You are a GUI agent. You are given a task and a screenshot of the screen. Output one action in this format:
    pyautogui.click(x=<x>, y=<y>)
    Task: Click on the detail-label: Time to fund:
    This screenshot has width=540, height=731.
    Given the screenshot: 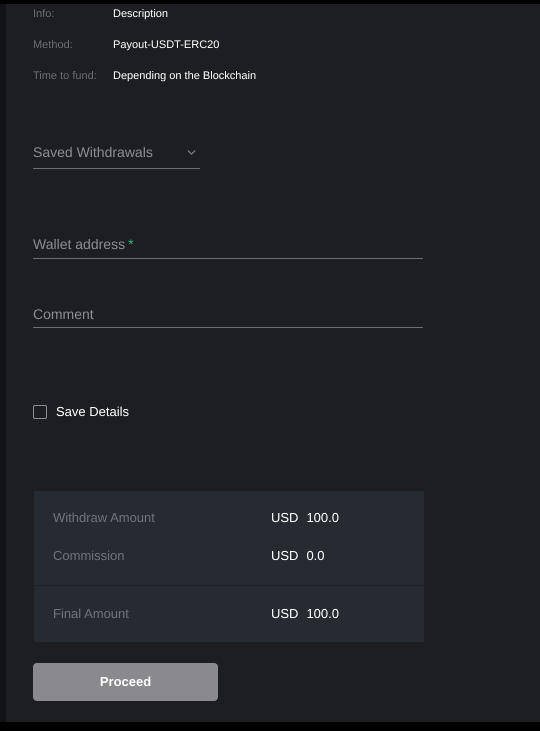 What is the action you would take?
    pyautogui.click(x=65, y=76)
    